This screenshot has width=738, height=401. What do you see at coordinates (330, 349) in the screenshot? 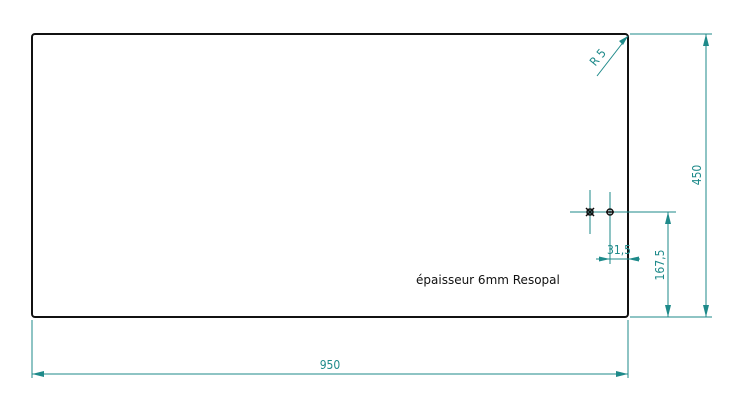
I see `width-dimension: 950` at bounding box center [330, 349].